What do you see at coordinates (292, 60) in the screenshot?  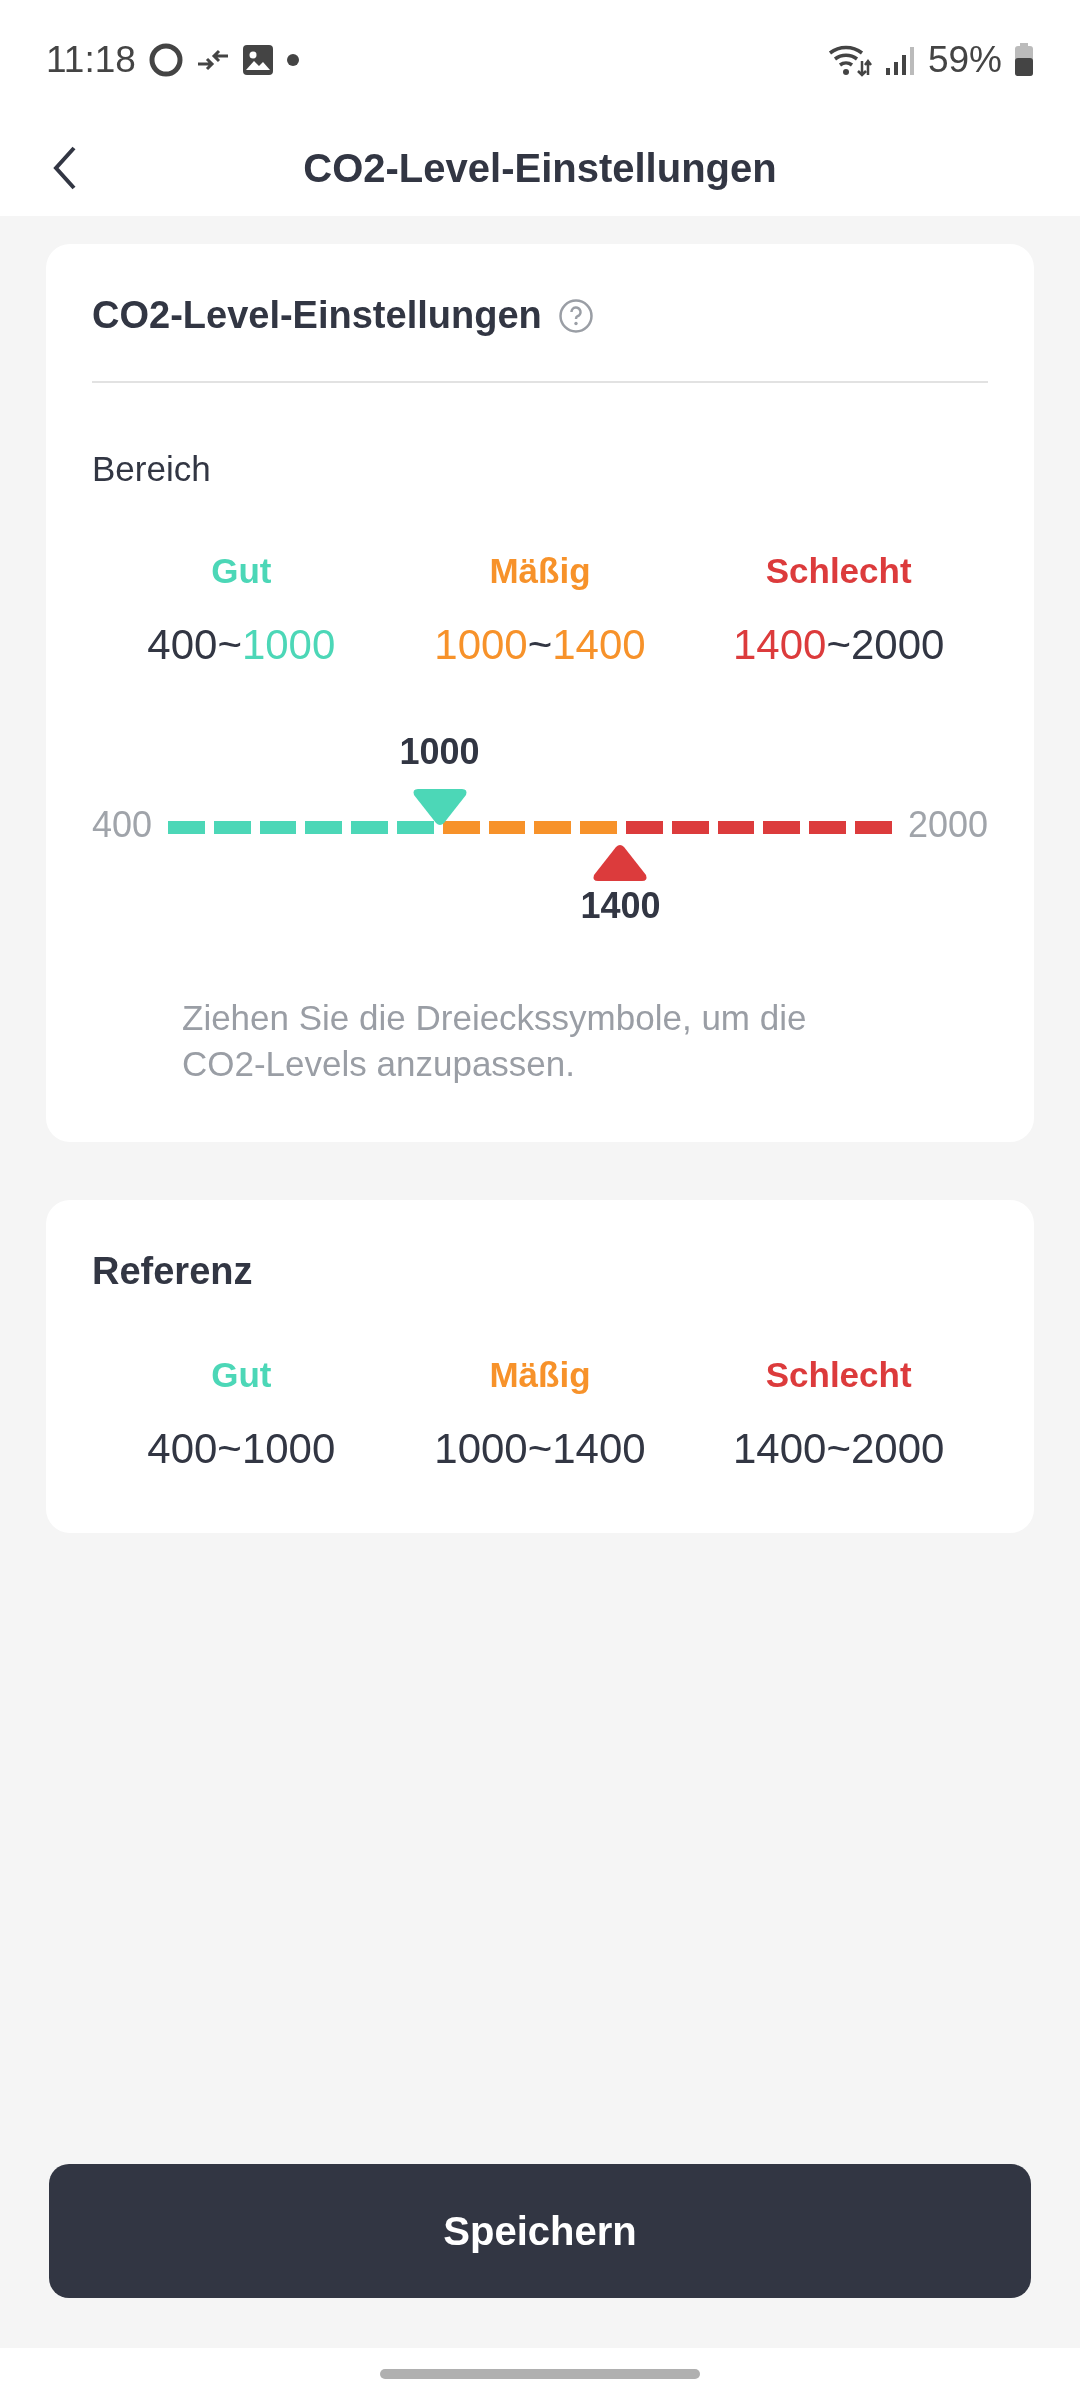 I see `dot-icon` at bounding box center [292, 60].